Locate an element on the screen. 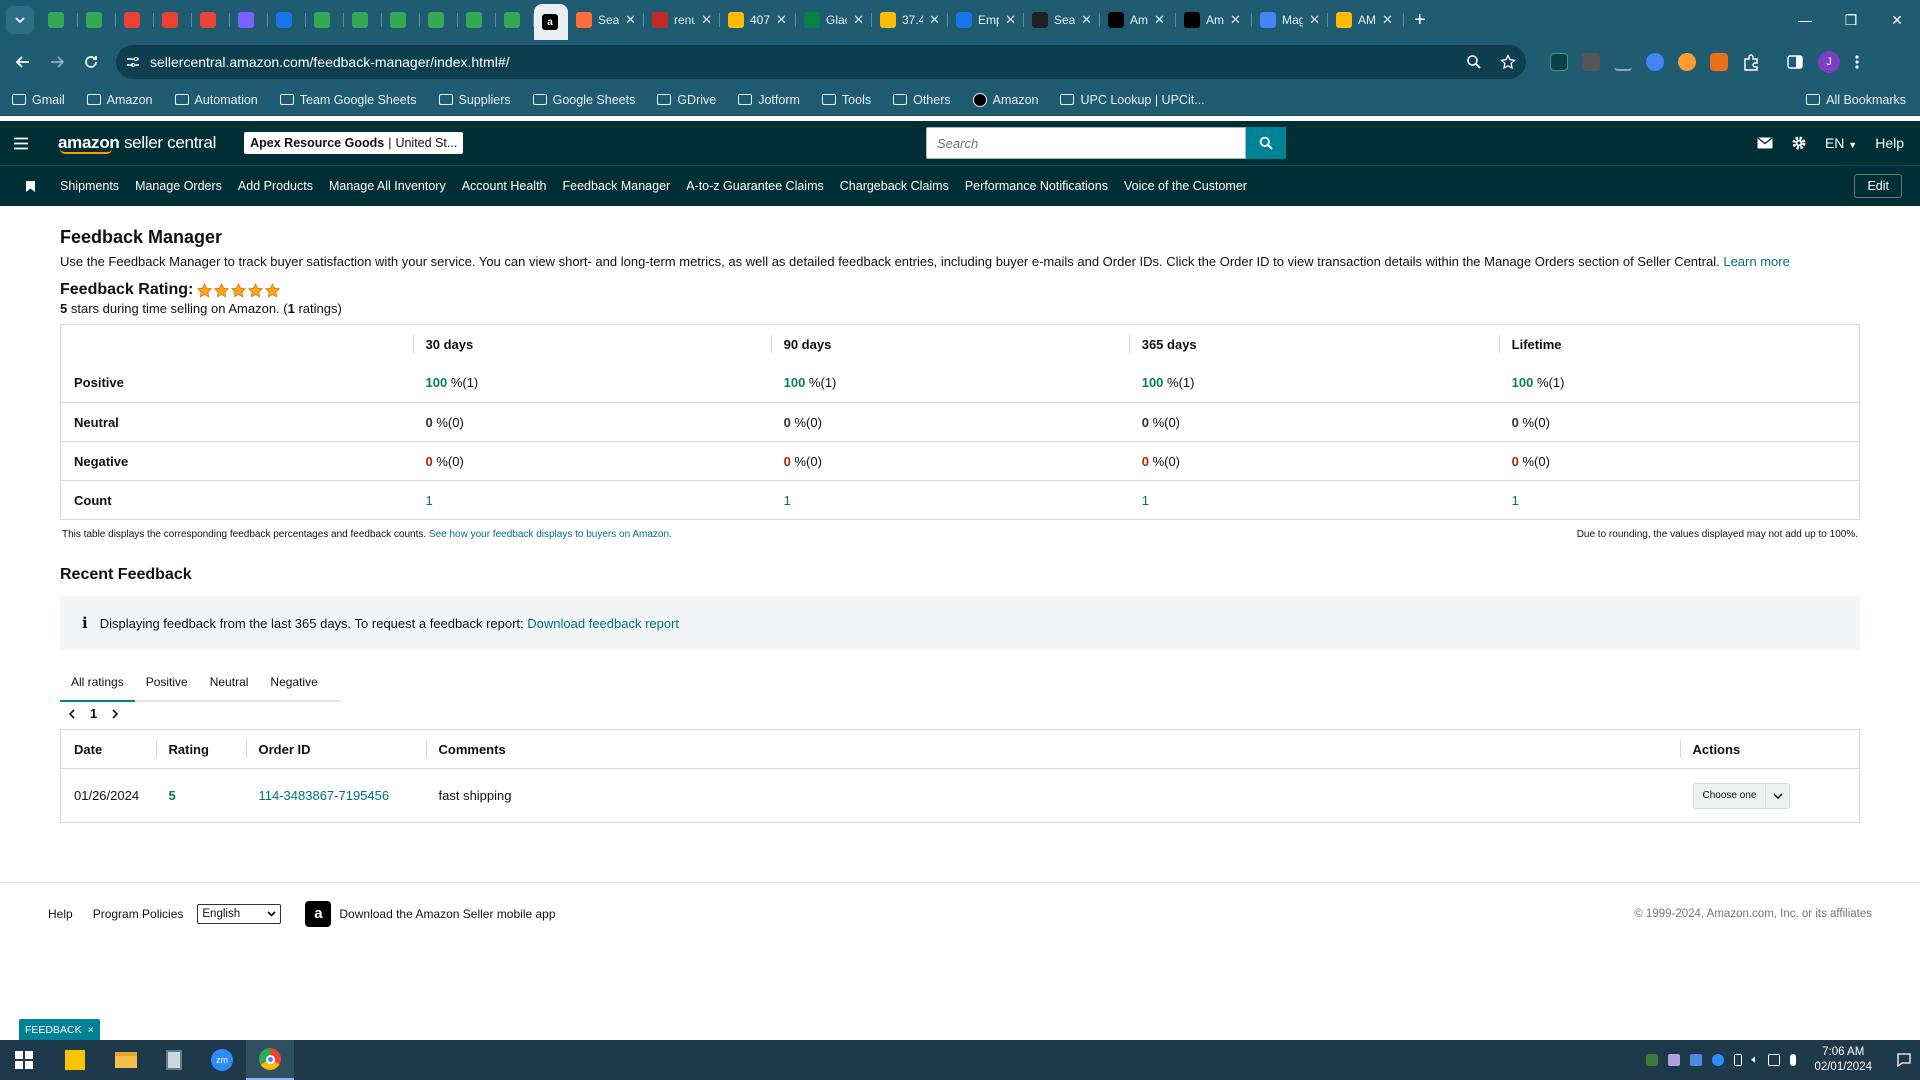  battery-icon is located at coordinates (1737, 1060).